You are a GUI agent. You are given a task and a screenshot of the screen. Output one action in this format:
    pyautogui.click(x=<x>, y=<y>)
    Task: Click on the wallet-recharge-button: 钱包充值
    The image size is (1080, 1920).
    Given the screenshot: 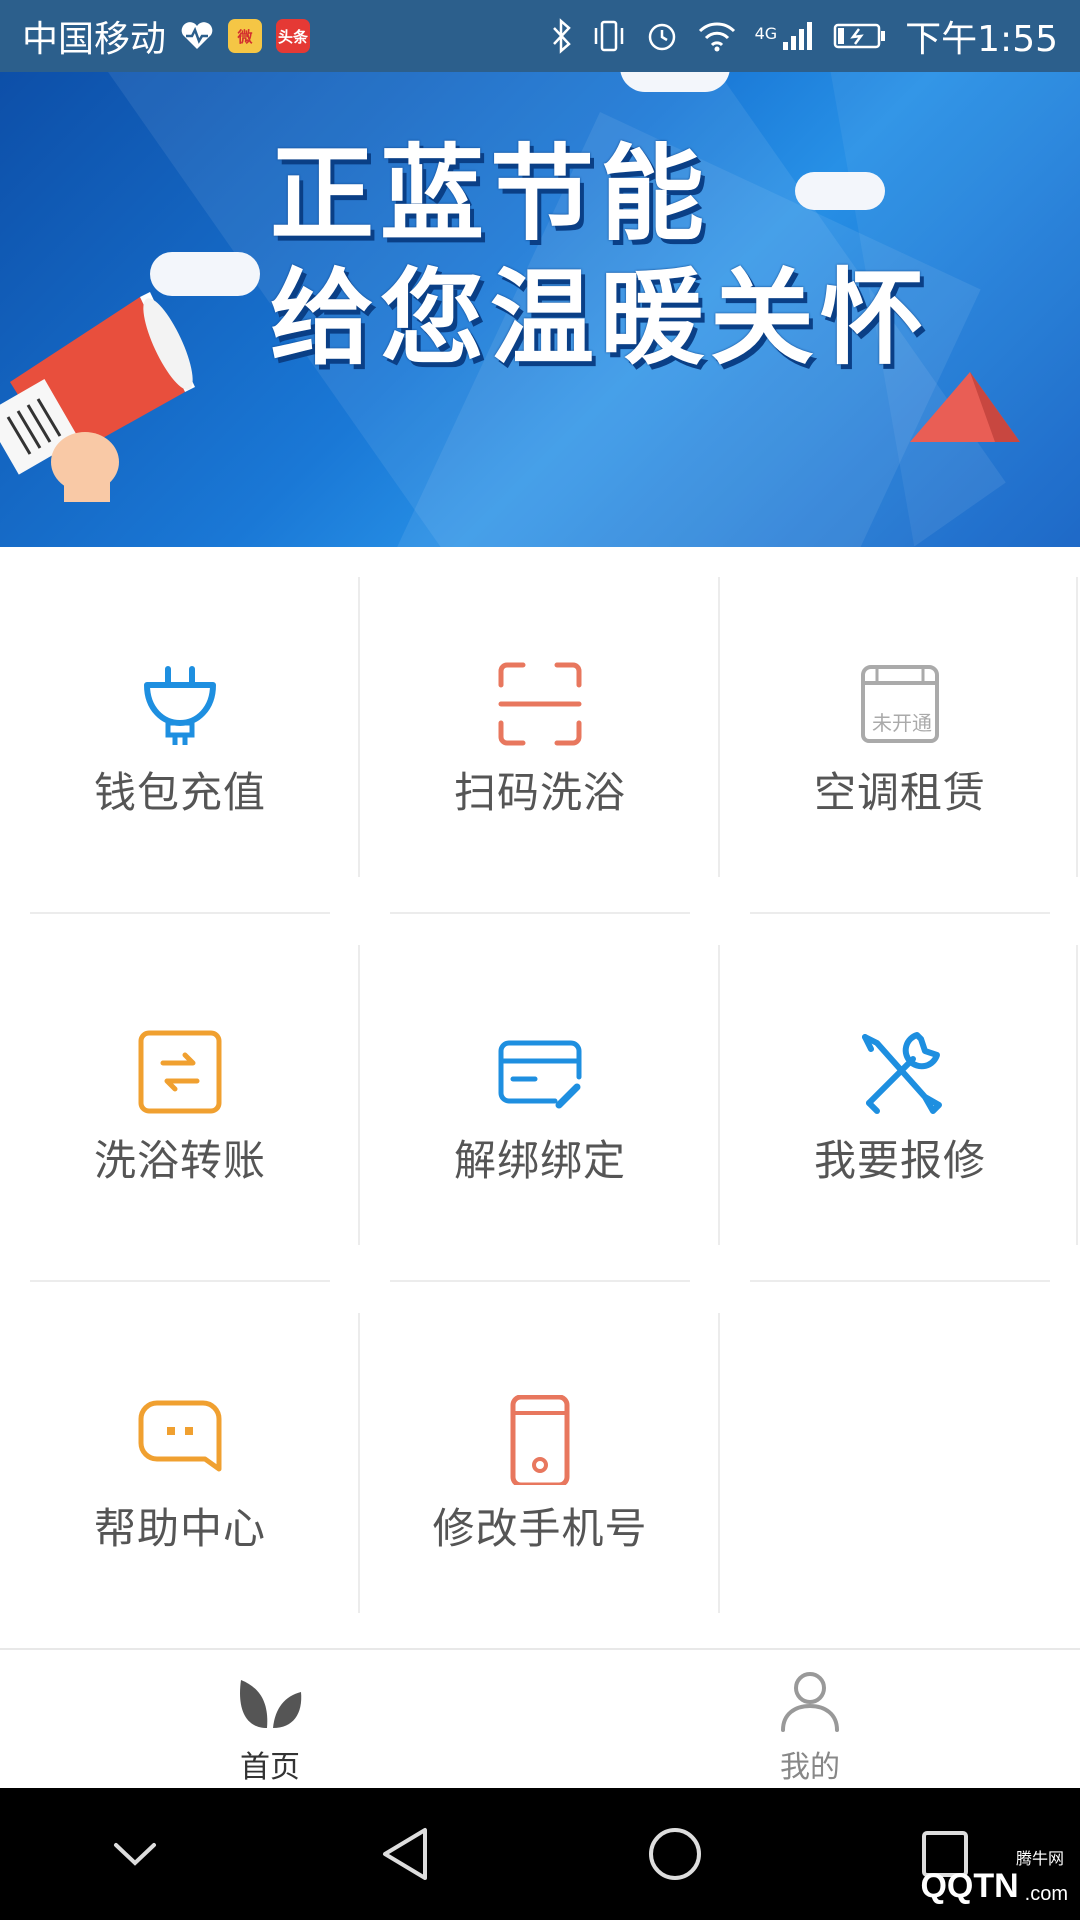 What is the action you would take?
    pyautogui.click(x=180, y=730)
    